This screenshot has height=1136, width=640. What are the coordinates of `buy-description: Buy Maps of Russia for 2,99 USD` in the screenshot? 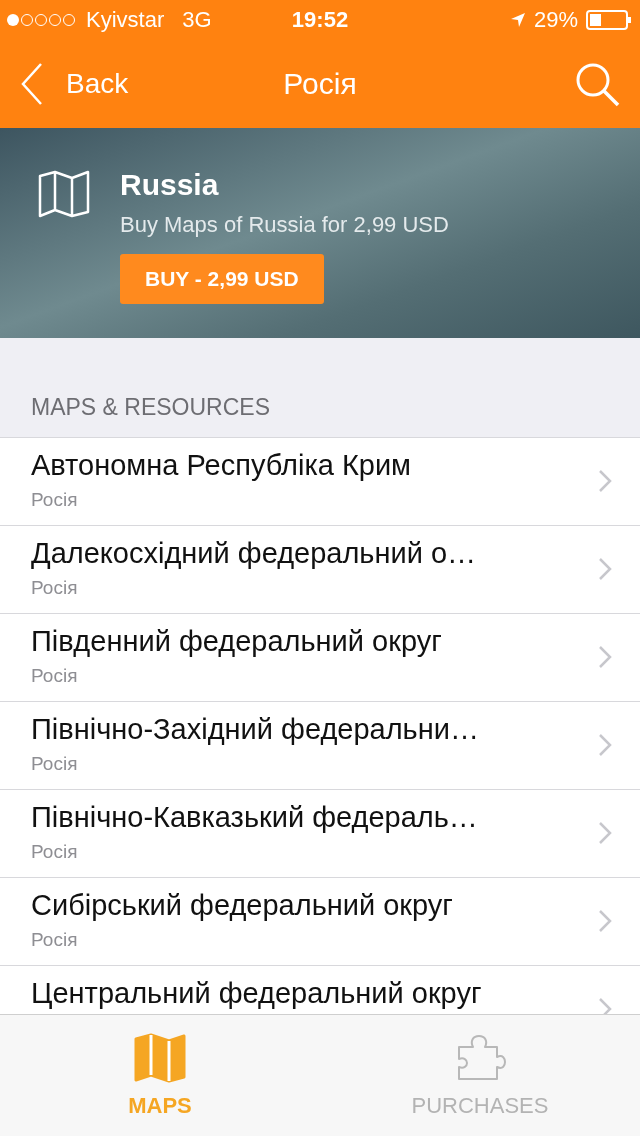 It's located at (284, 225).